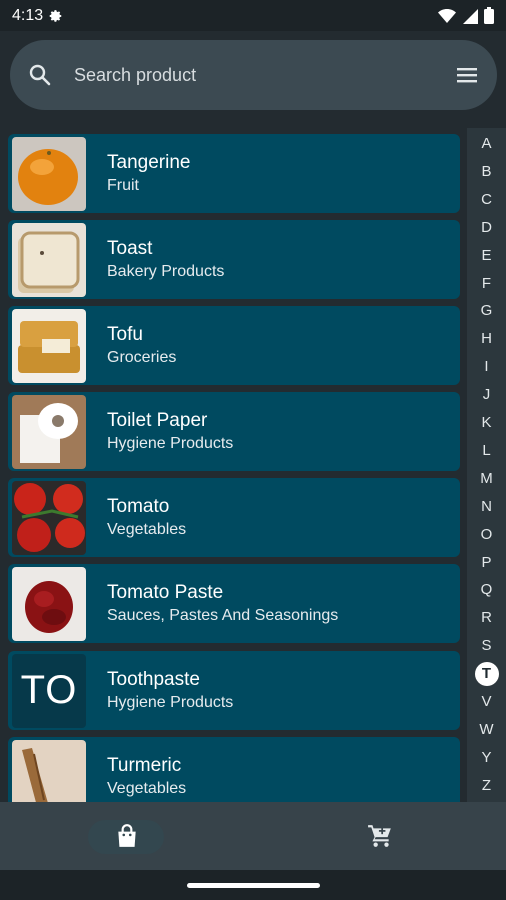  What do you see at coordinates (234, 517) in the screenshot?
I see `list-item: Tomato Vegetables` at bounding box center [234, 517].